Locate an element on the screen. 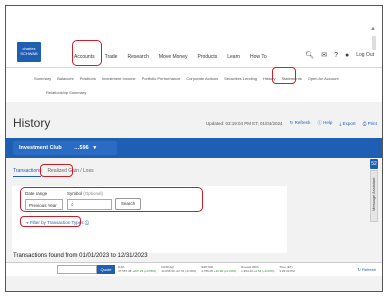  ticker-value: 3:29:03 PM is located at coordinates (287, 271).